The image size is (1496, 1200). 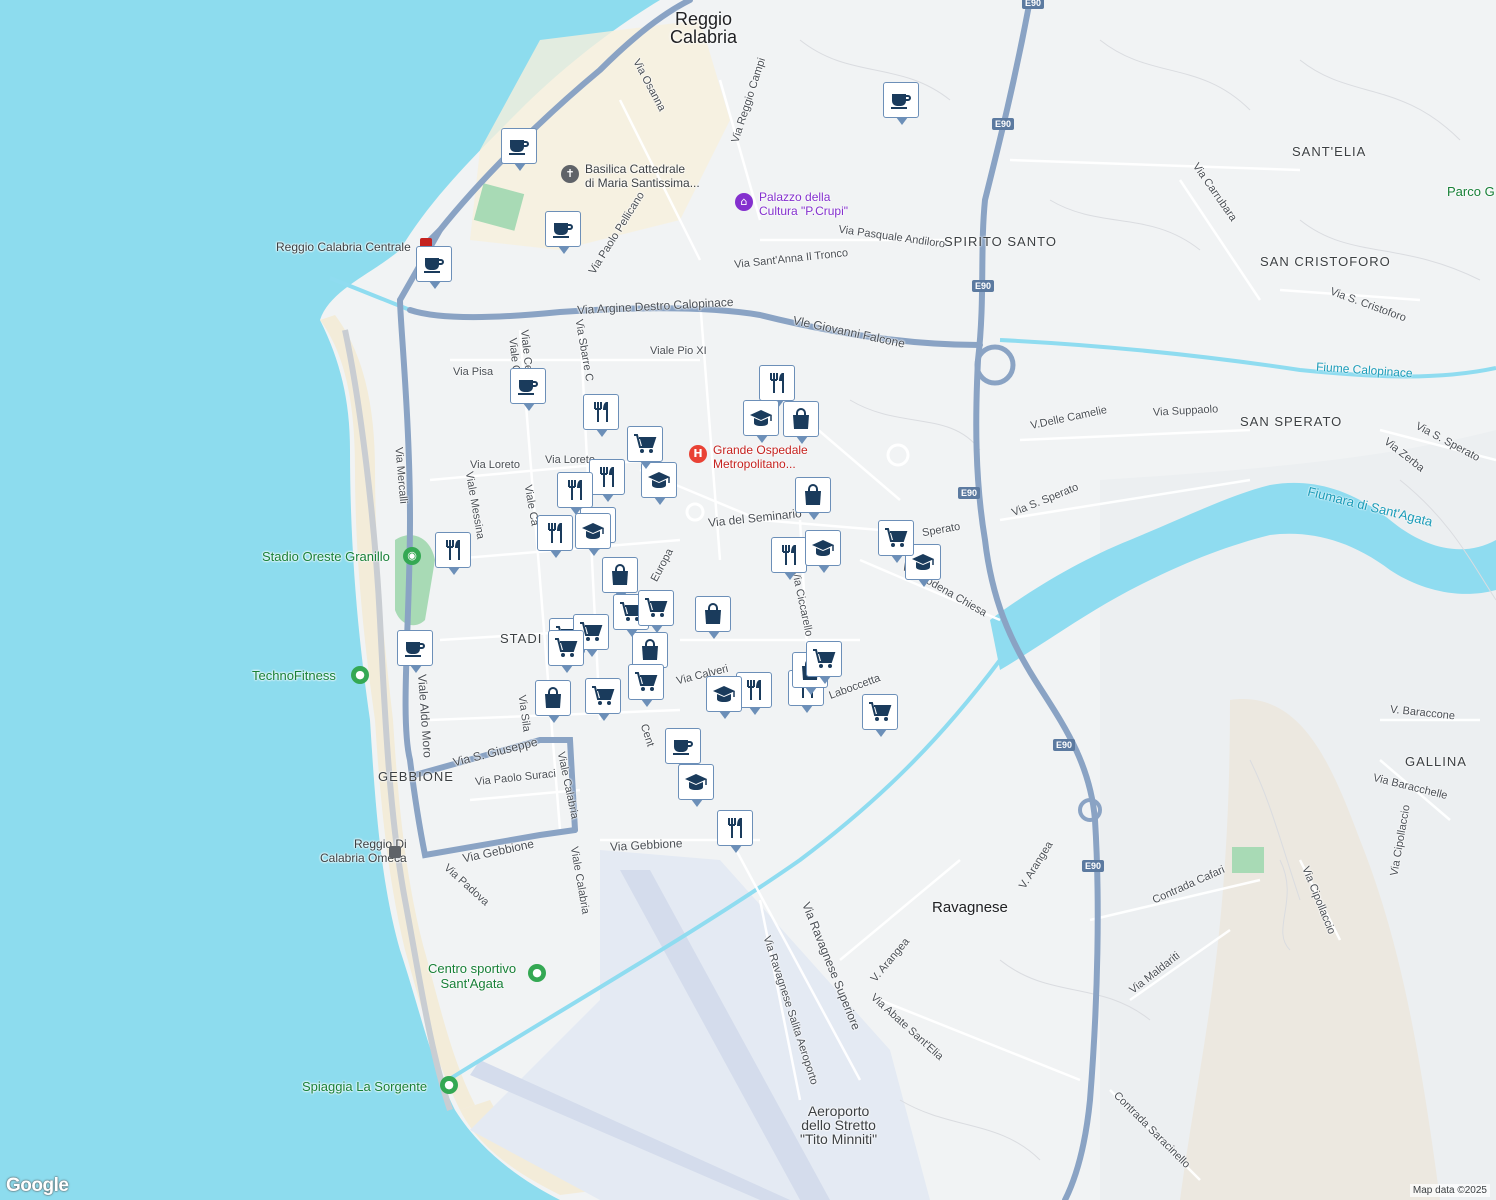 What do you see at coordinates (1329, 151) in the screenshot?
I see `hood-label: SANT'ELIA` at bounding box center [1329, 151].